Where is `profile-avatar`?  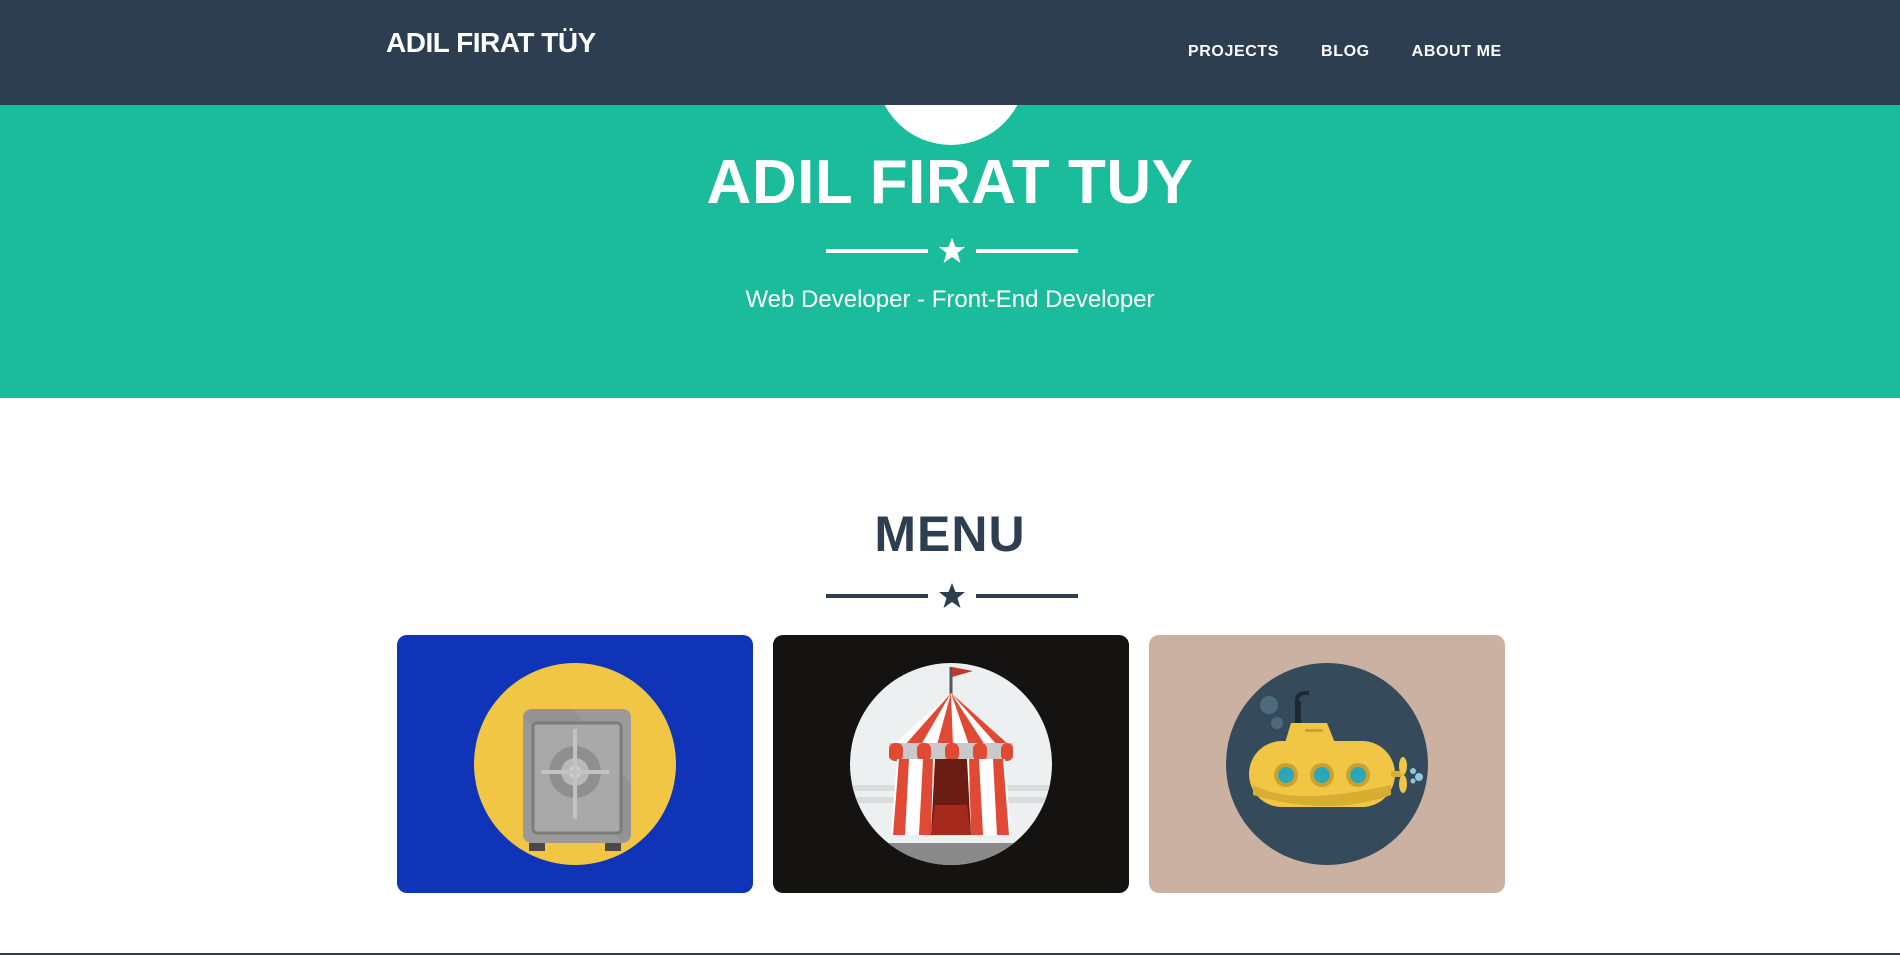
profile-avatar is located at coordinates (951, 125).